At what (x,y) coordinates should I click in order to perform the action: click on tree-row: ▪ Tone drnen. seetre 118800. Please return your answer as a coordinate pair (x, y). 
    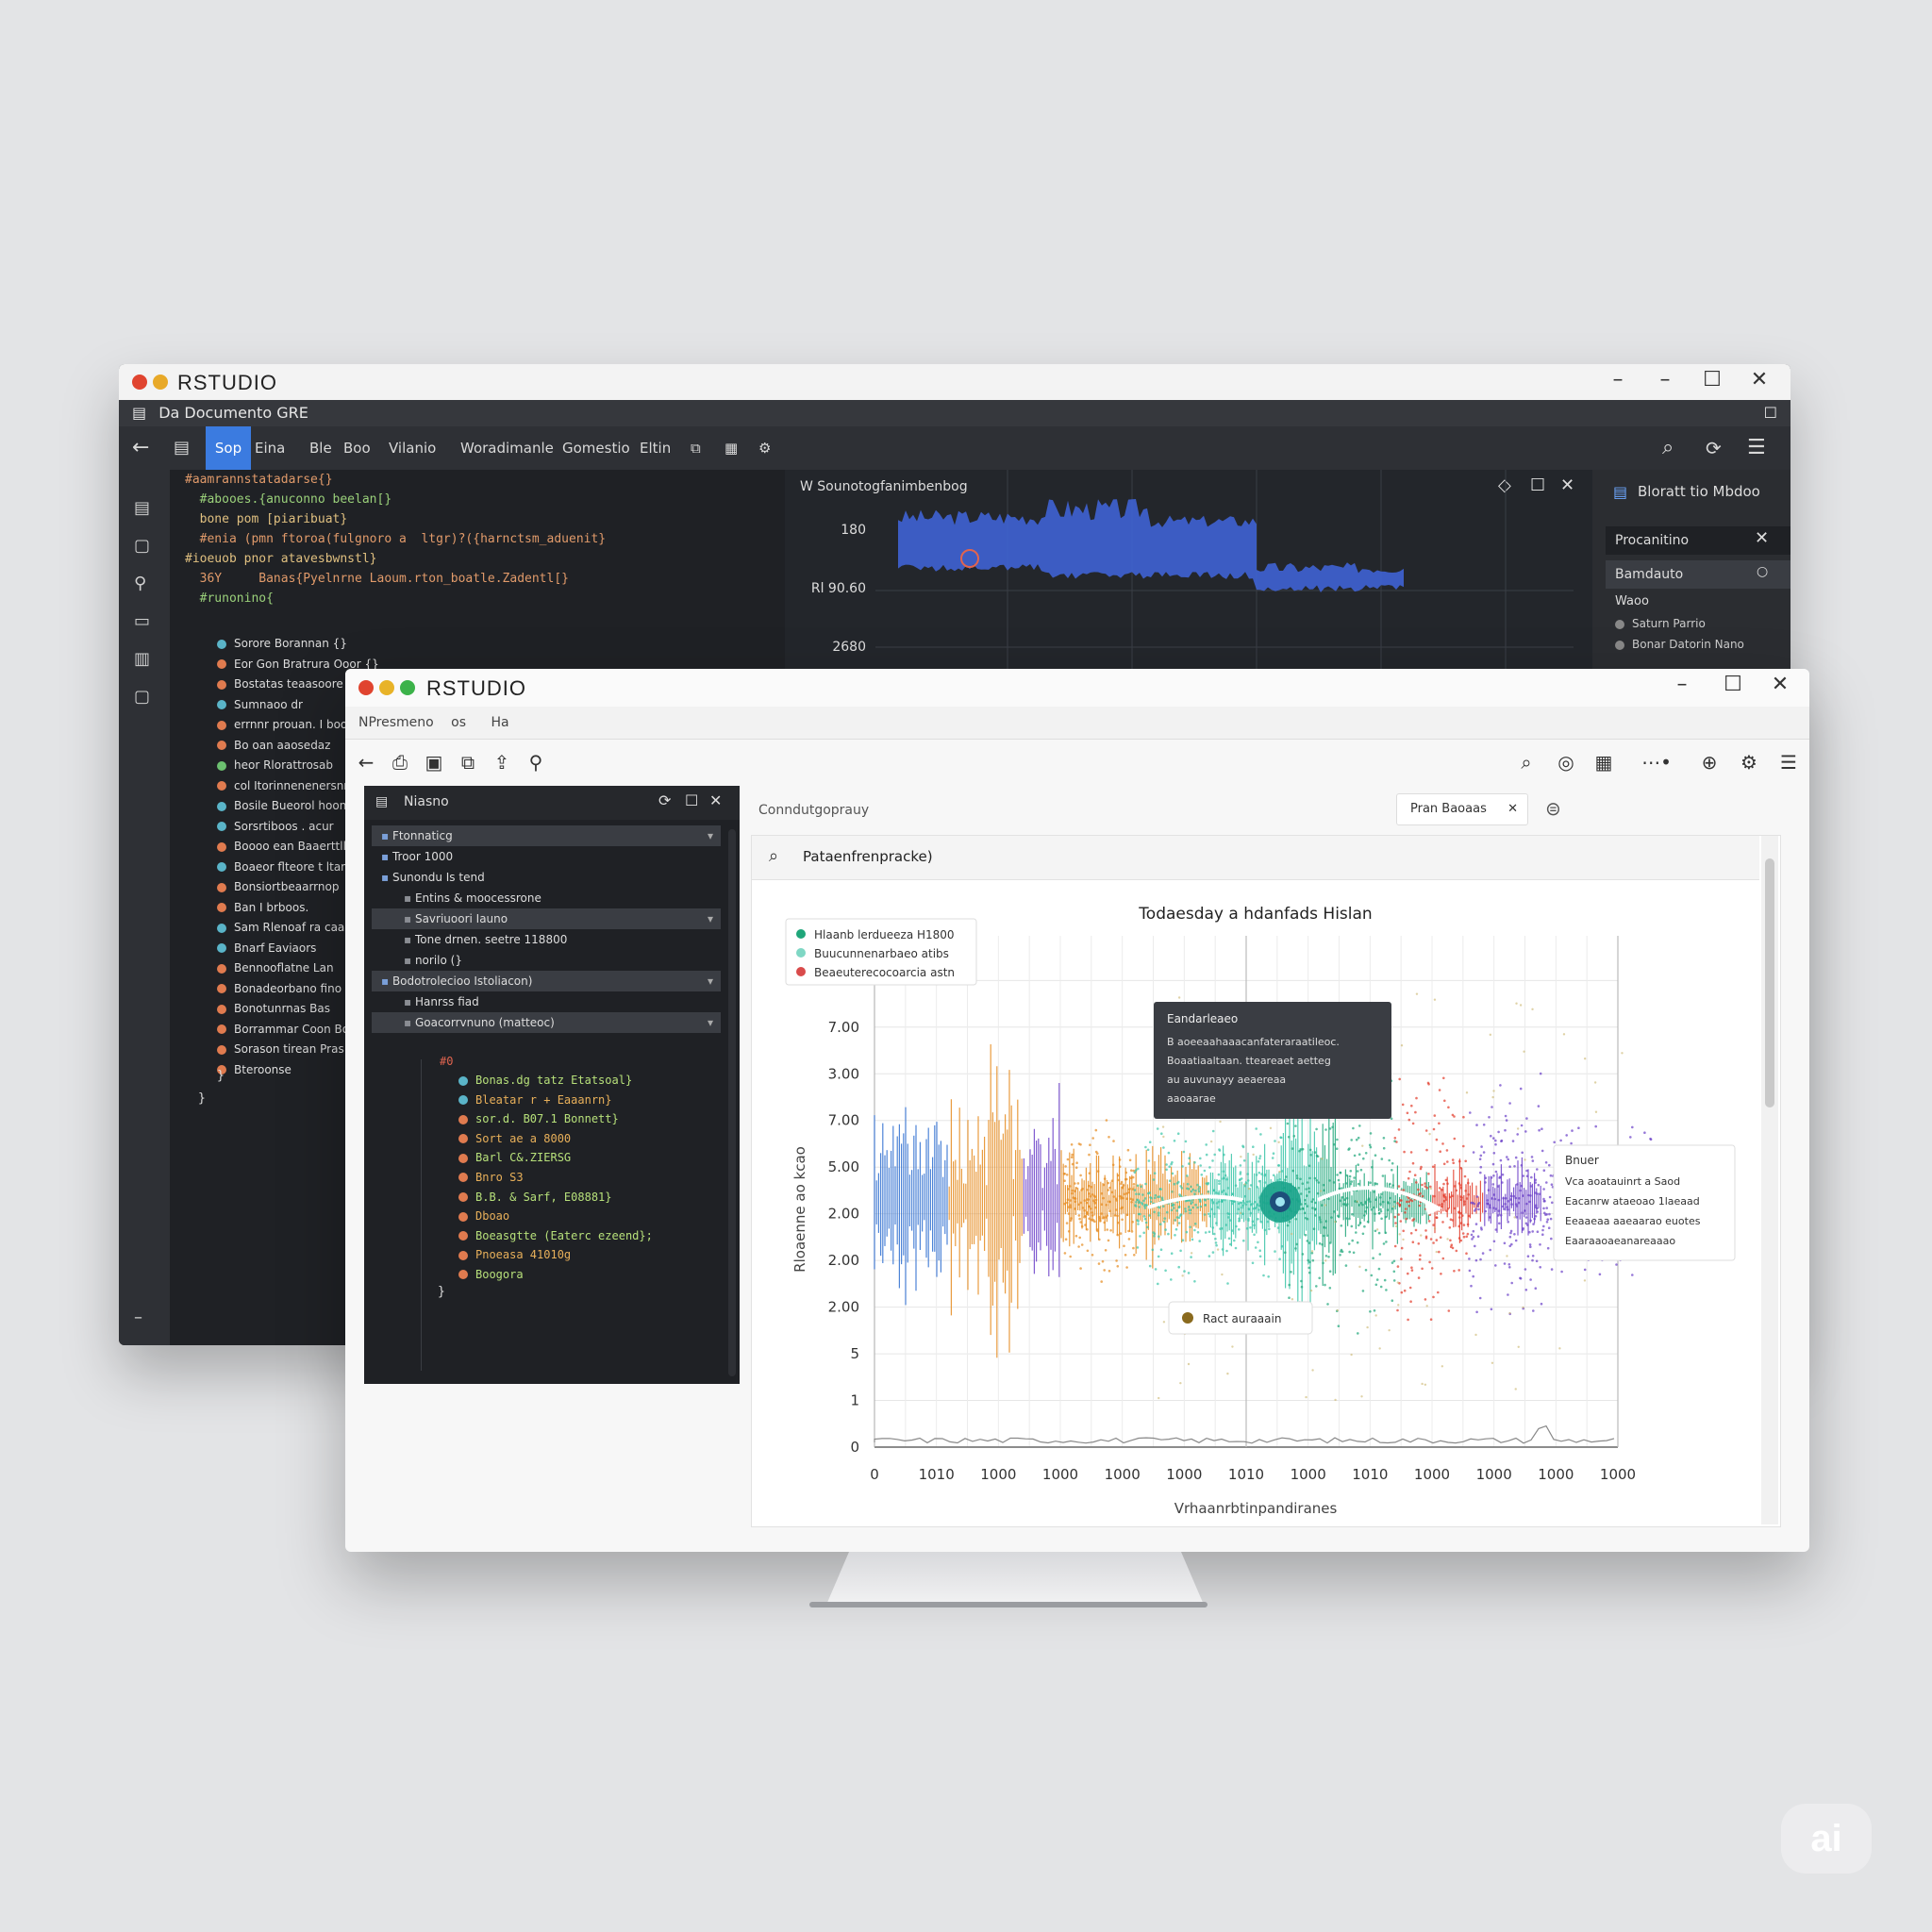
    Looking at the image, I should click on (546, 940).